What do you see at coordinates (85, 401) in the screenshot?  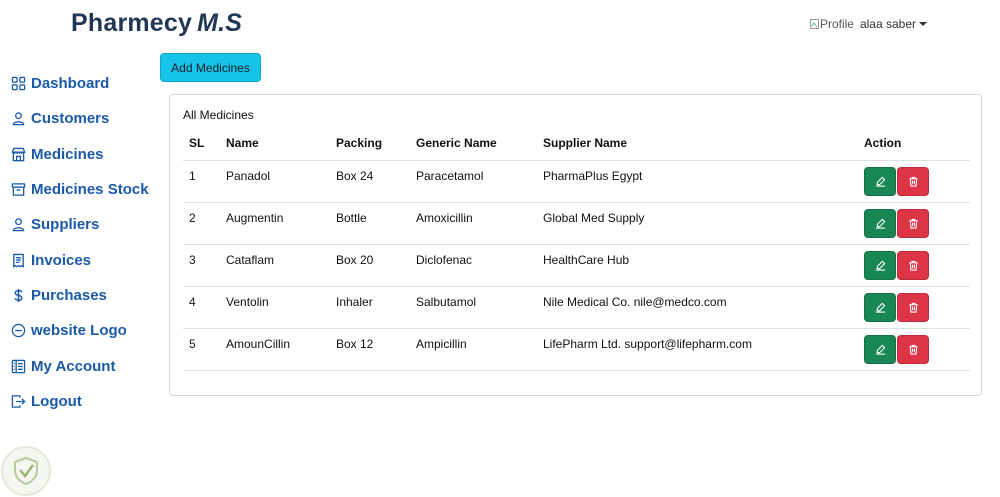 I see `sidebar-item-logout: Logout` at bounding box center [85, 401].